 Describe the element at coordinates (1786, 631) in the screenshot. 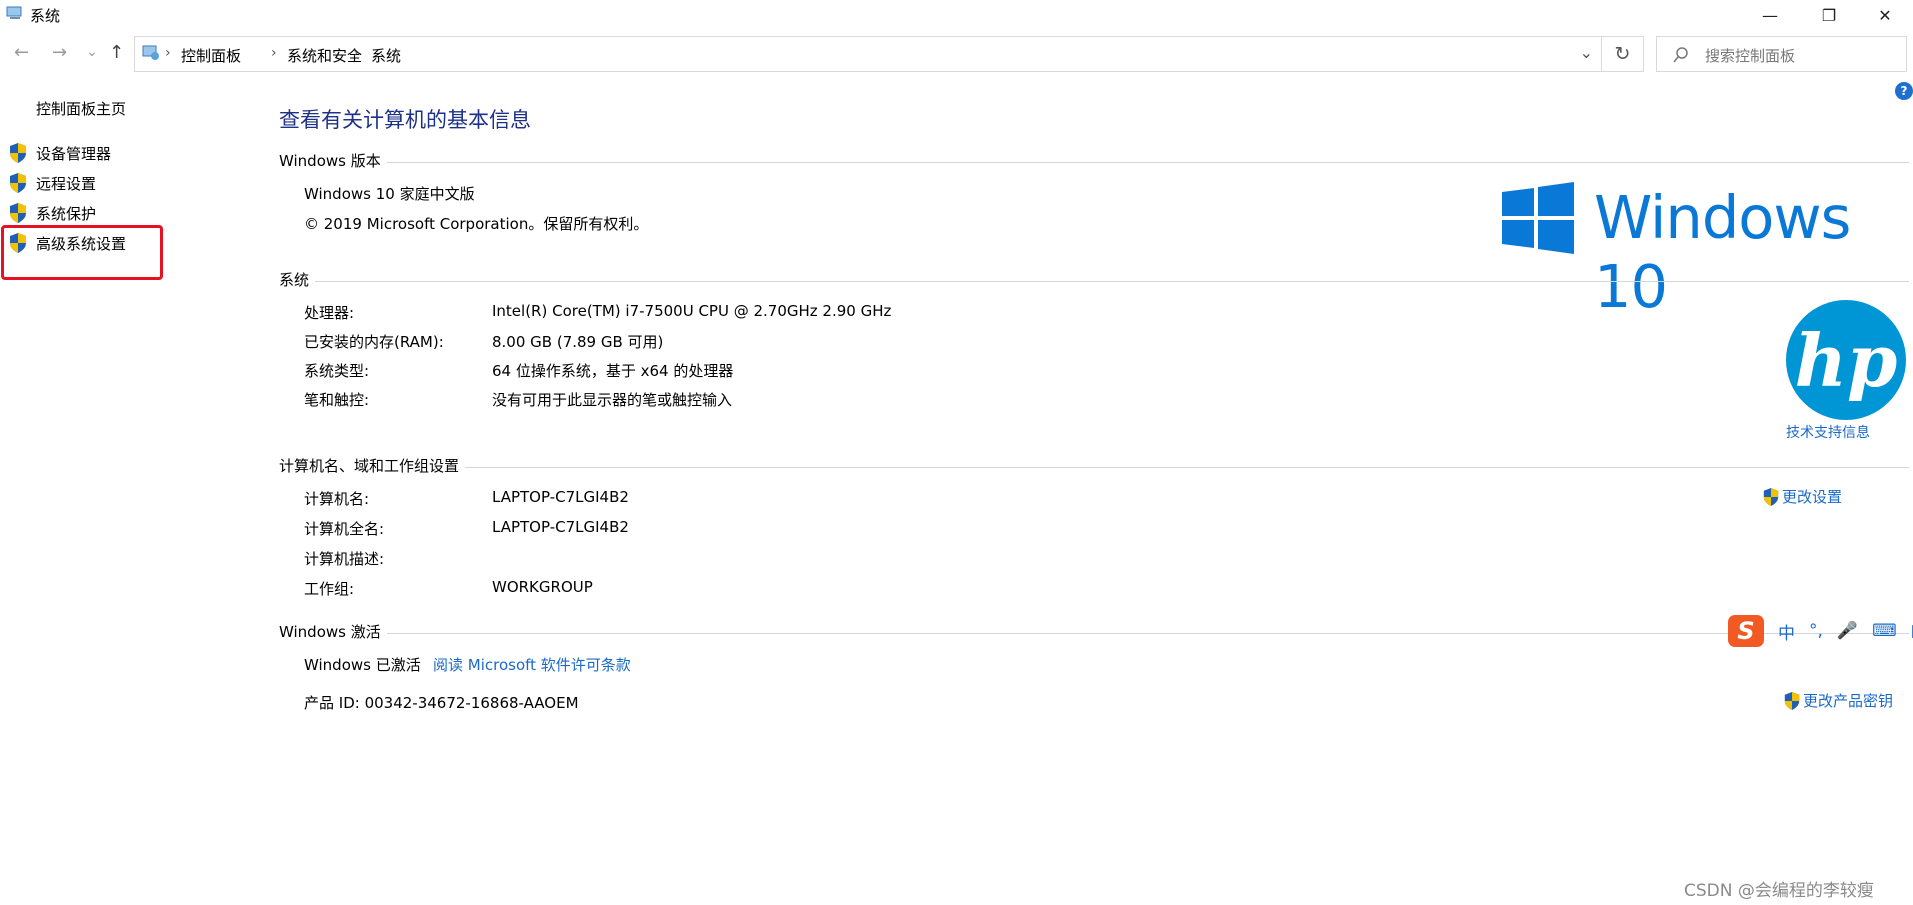

I see `language-toggle: 中` at that location.